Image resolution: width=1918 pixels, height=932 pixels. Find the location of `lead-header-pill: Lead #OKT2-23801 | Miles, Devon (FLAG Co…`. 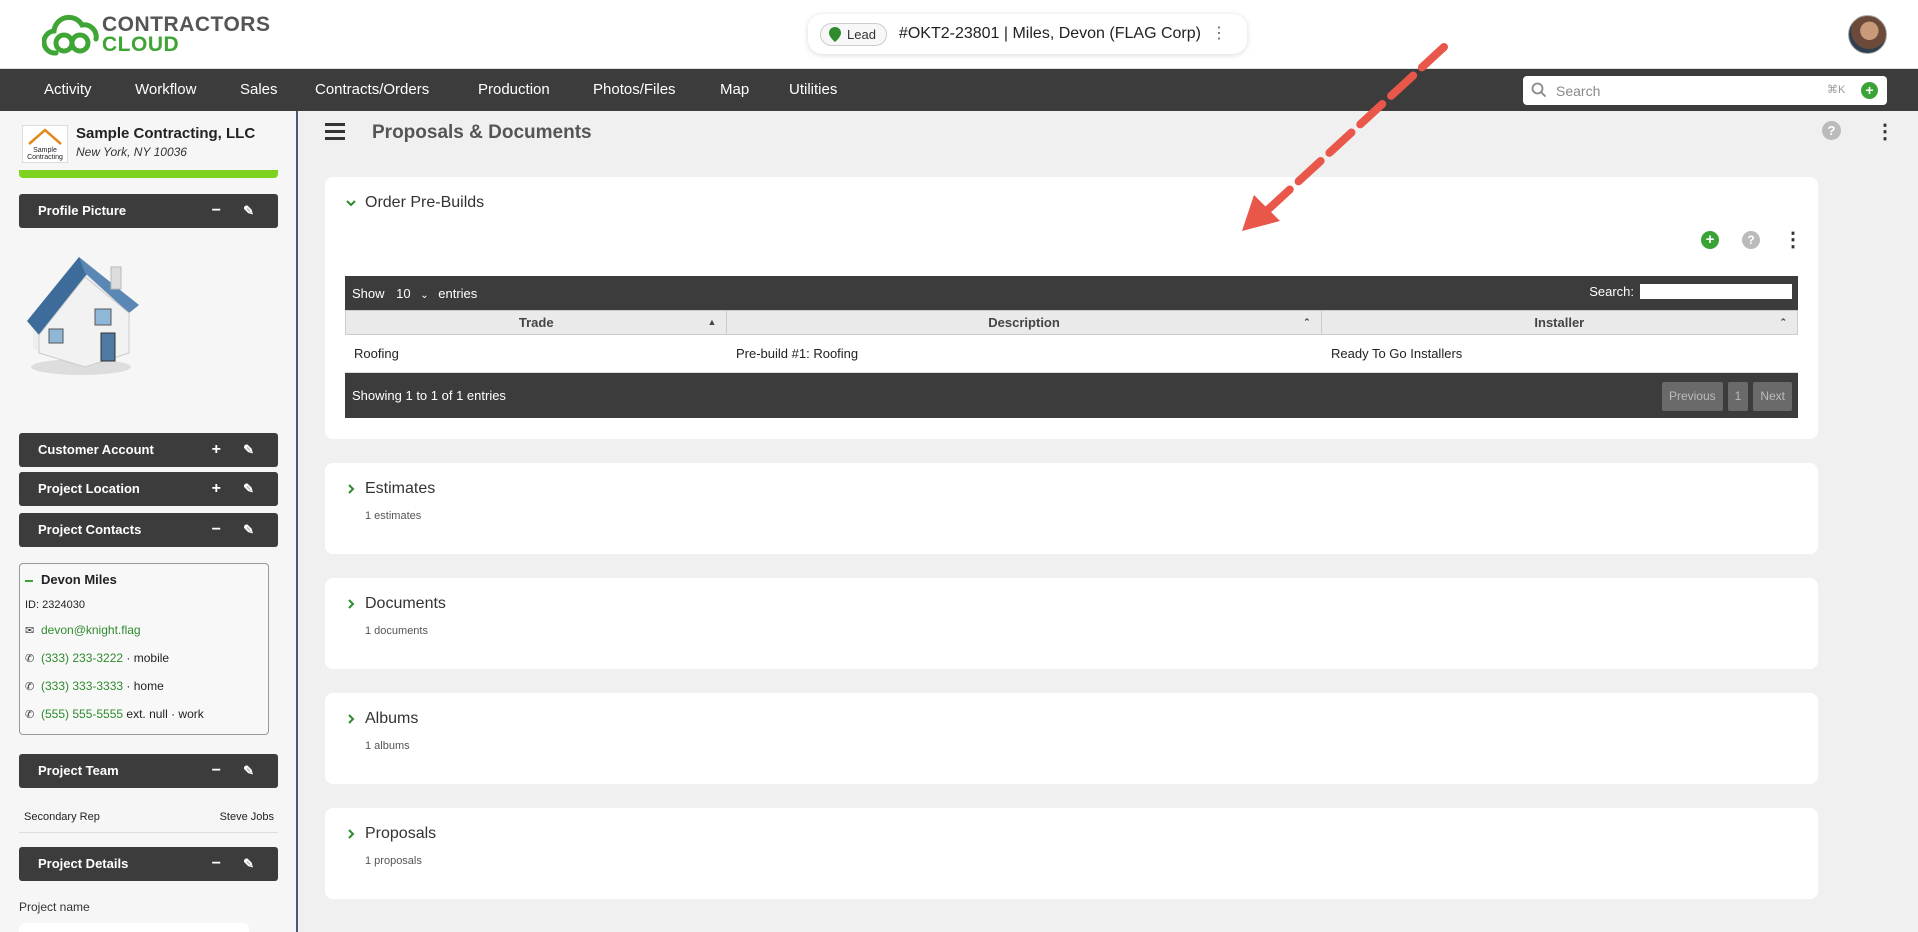

lead-header-pill: Lead #OKT2-23801 | Miles, Devon (FLAG Co… is located at coordinates (1027, 34).